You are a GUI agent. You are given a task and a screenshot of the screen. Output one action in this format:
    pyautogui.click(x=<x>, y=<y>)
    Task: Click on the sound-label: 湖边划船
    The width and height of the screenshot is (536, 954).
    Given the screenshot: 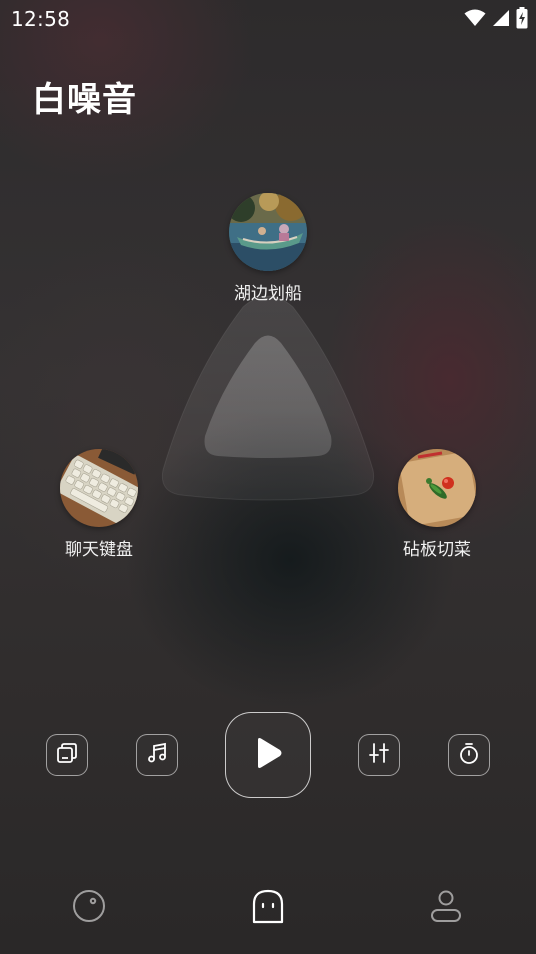 What is the action you would take?
    pyautogui.click(x=268, y=294)
    